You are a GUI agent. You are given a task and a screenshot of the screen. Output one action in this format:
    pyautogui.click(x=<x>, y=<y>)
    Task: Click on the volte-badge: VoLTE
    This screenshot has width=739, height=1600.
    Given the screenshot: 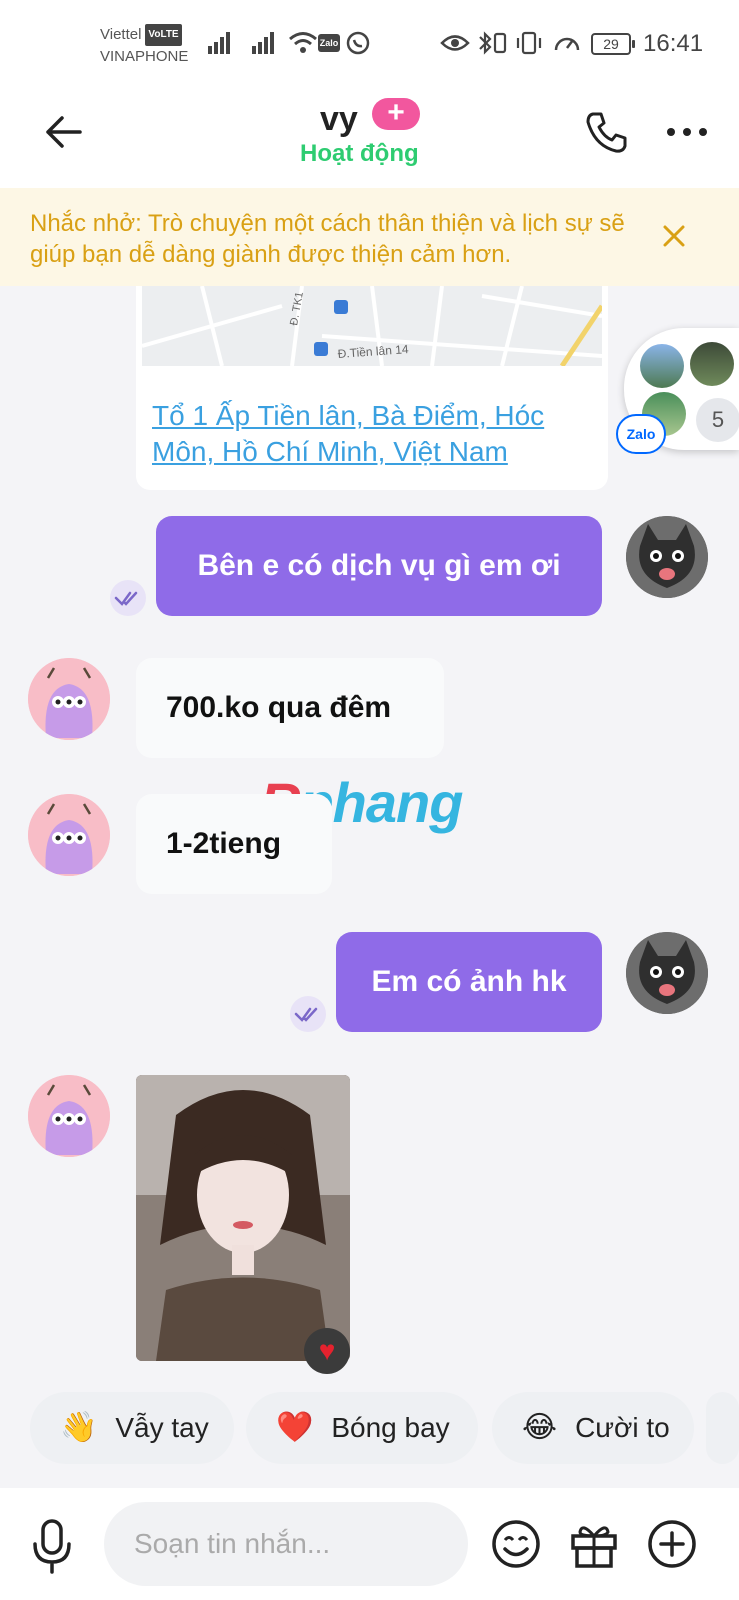 What is the action you would take?
    pyautogui.click(x=163, y=35)
    